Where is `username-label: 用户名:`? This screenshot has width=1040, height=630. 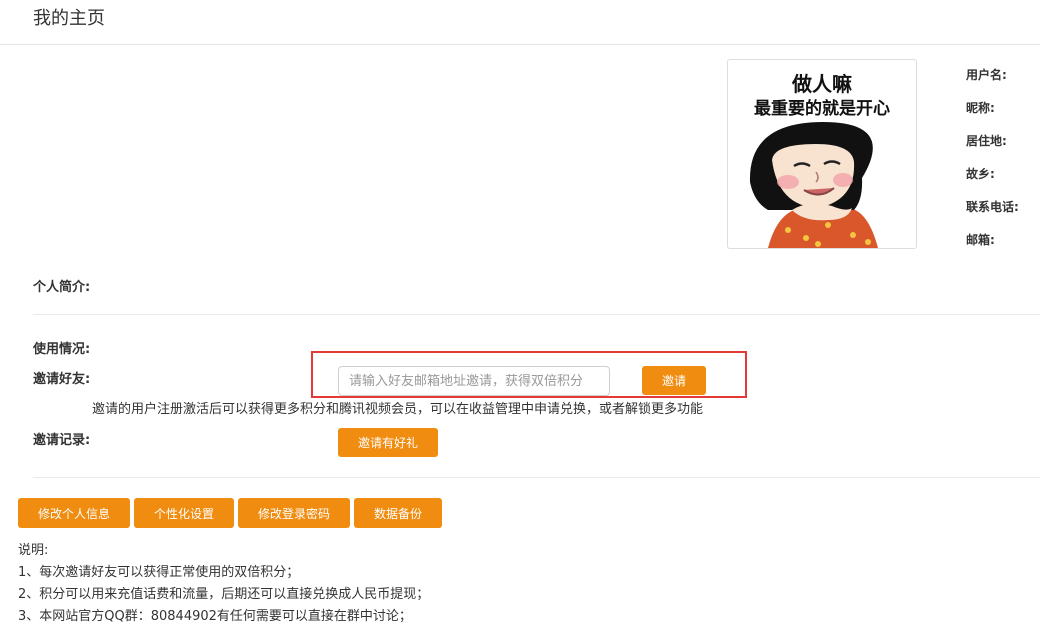
username-label: 用户名: is located at coordinates (986, 75).